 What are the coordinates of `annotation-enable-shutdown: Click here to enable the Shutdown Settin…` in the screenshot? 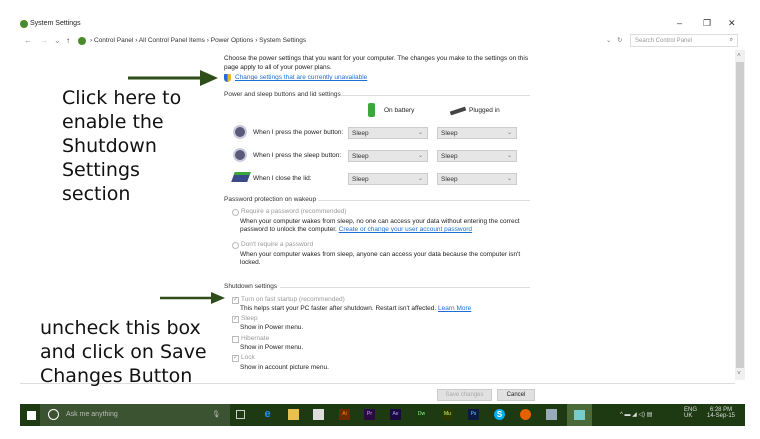 It's located at (121, 146).